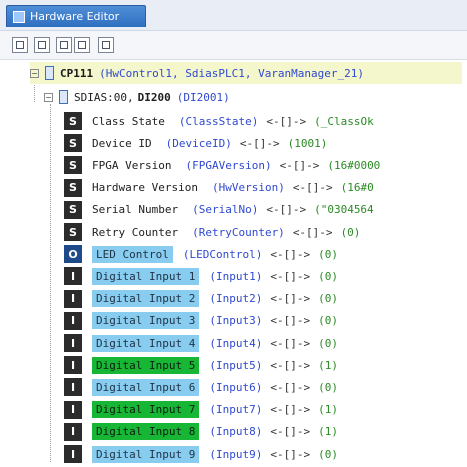 The width and height of the screenshot is (467, 467). Describe the element at coordinates (146, 299) in the screenshot. I see `variable-label: Digital Input 2` at that location.